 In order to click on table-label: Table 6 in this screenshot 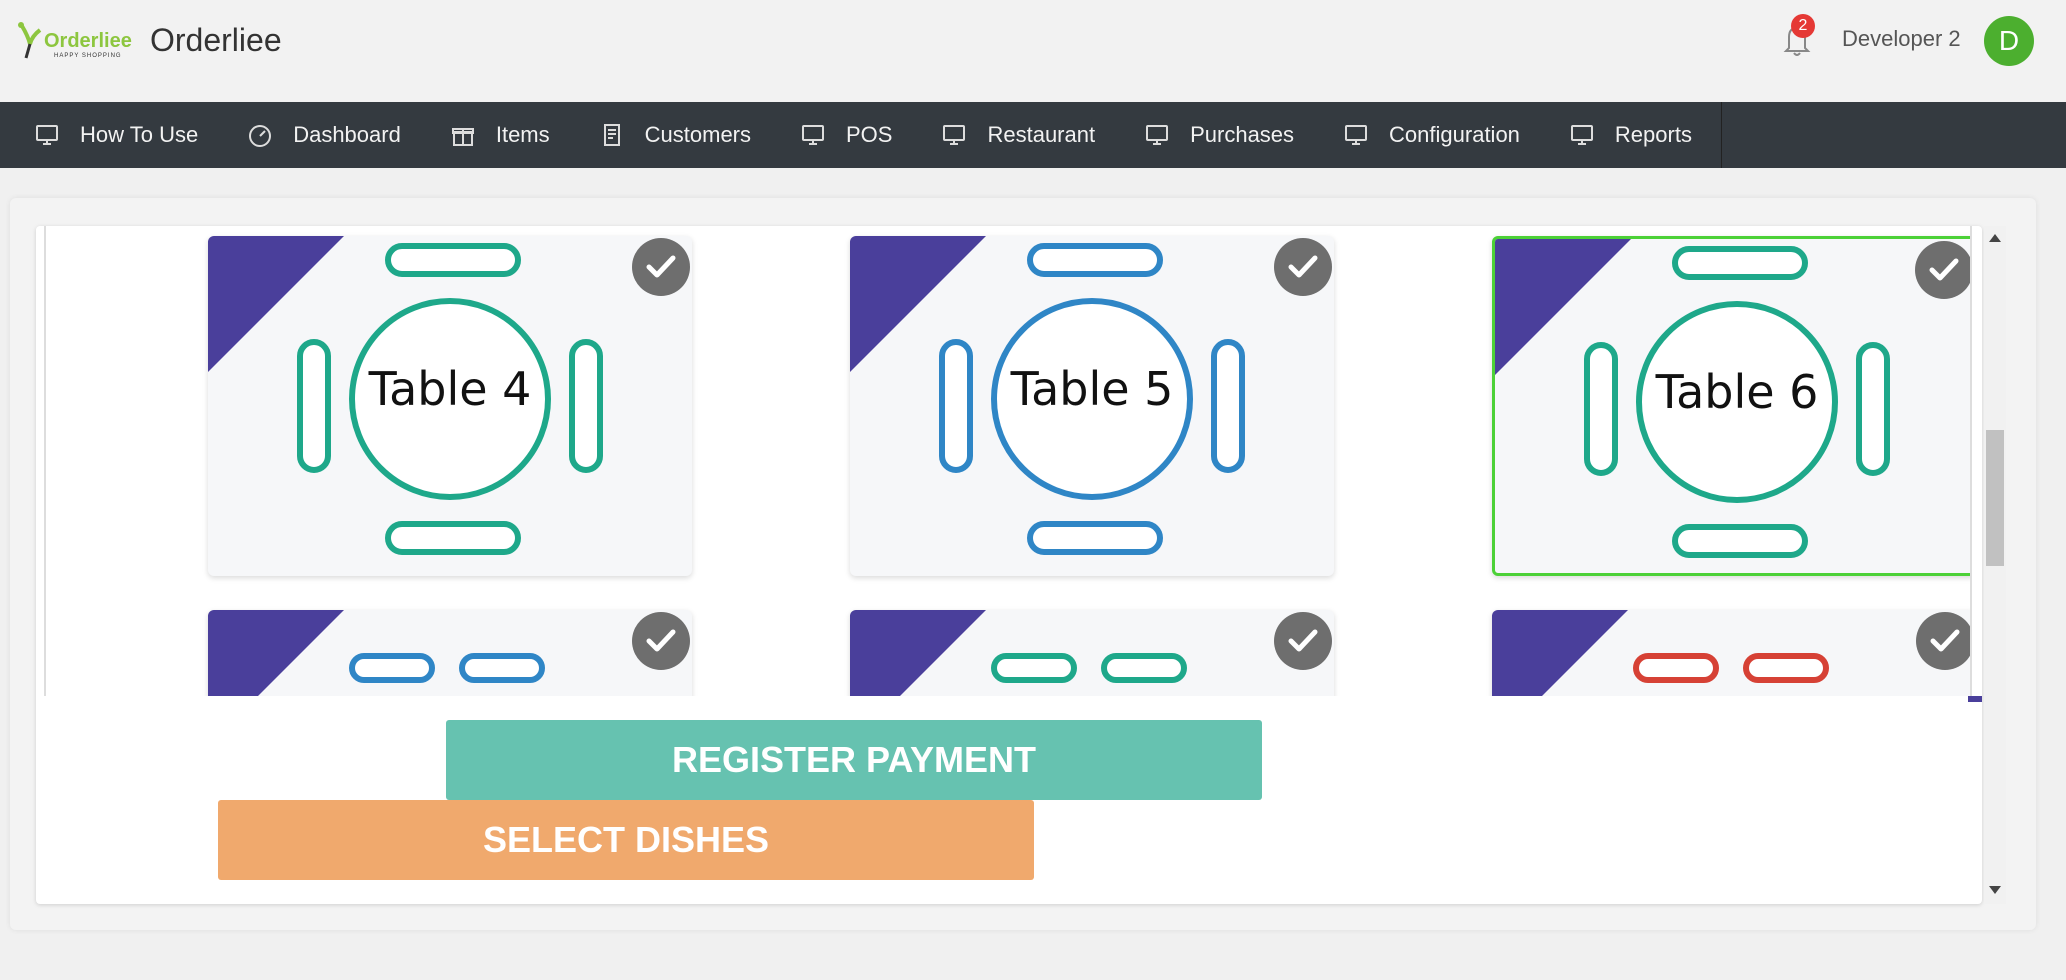, I will do `click(1737, 392)`.